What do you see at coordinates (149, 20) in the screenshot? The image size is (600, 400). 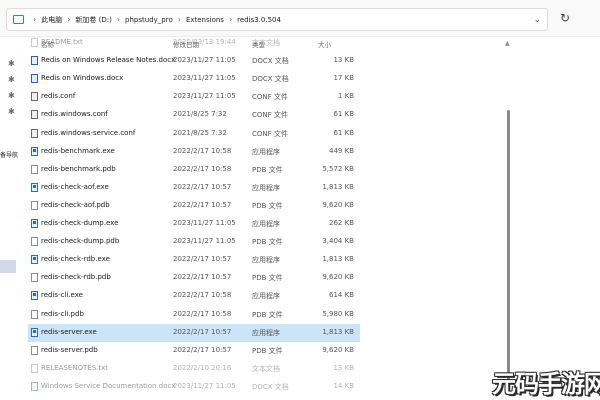 I see `breadcrumb-item: phpstudy_pro` at bounding box center [149, 20].